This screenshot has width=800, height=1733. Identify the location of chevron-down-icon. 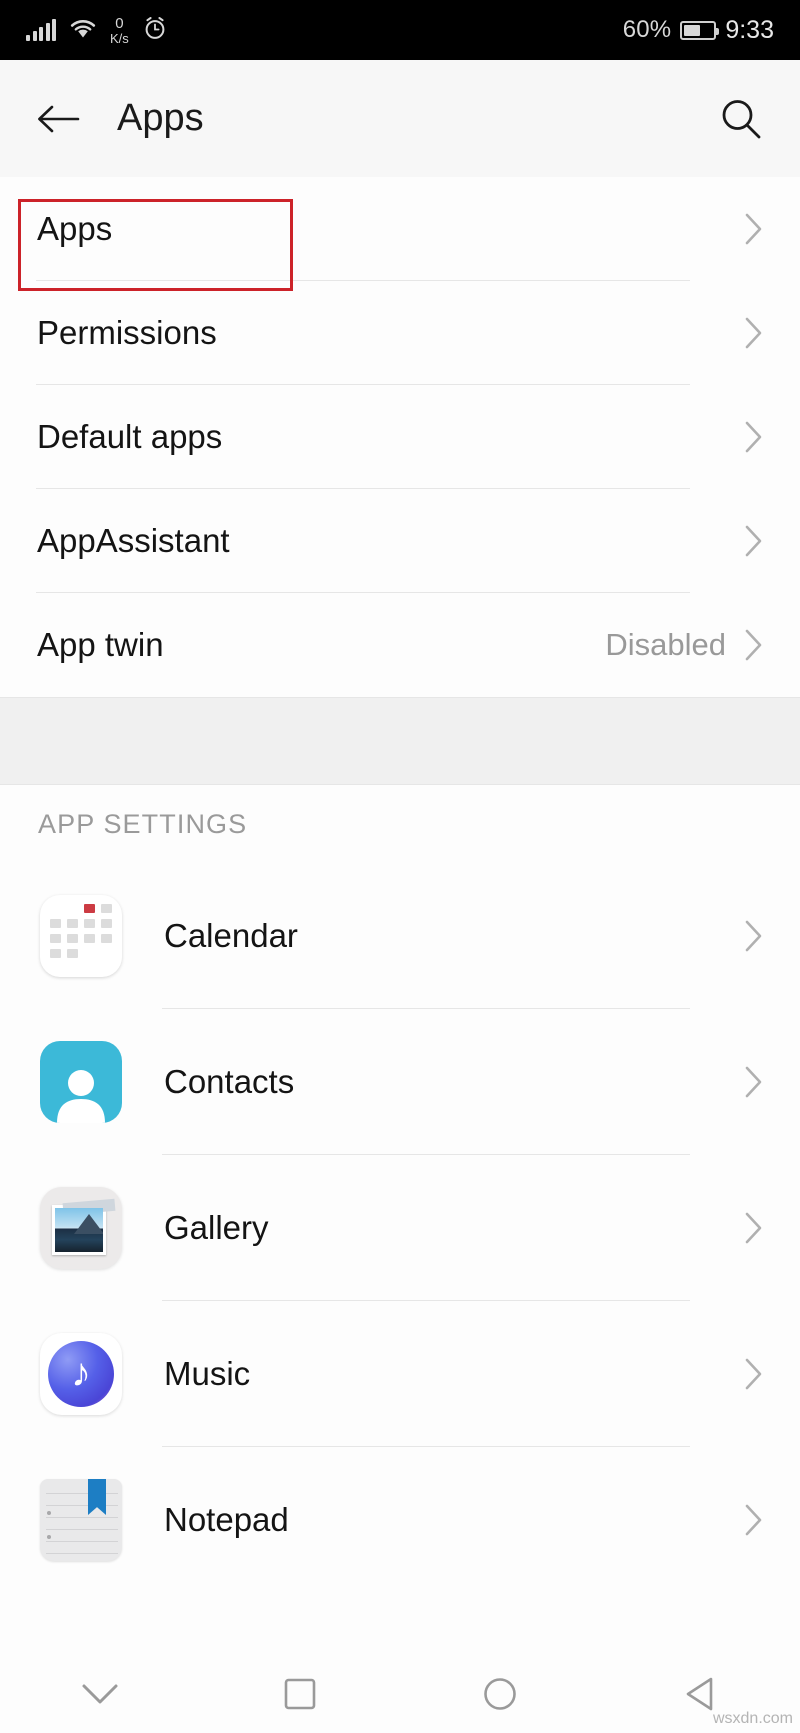
(100, 1694).